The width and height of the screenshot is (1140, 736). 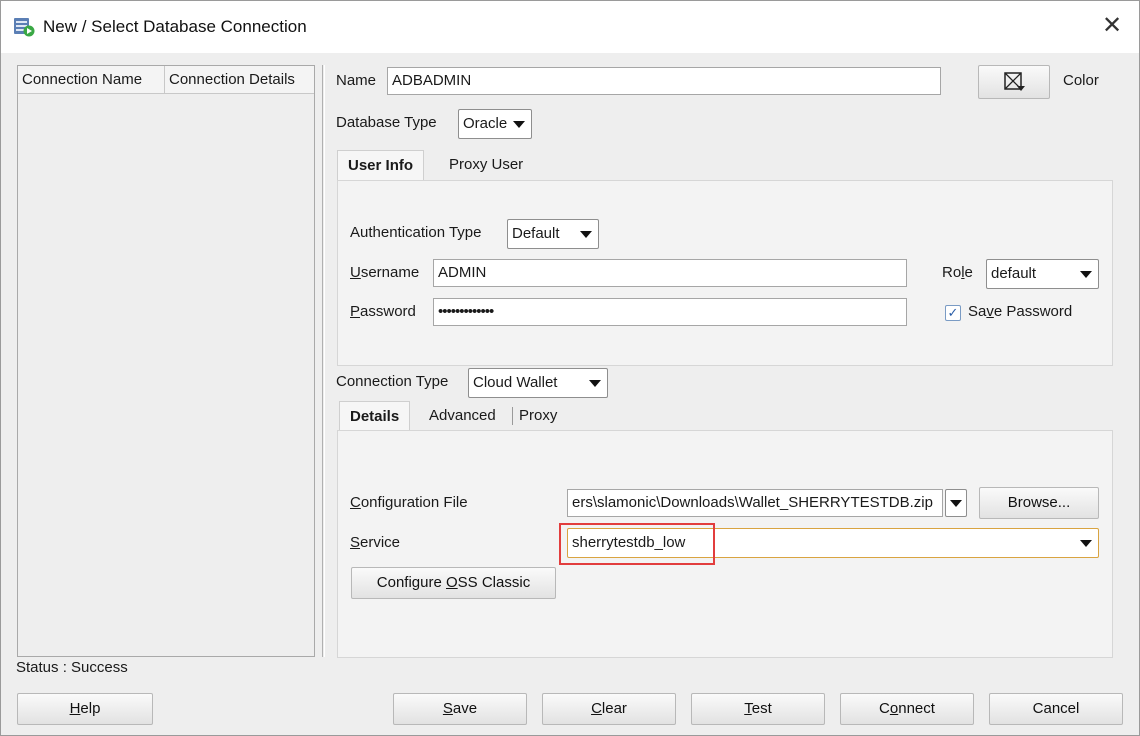 I want to click on color-picker-icon, so click(x=1014, y=81).